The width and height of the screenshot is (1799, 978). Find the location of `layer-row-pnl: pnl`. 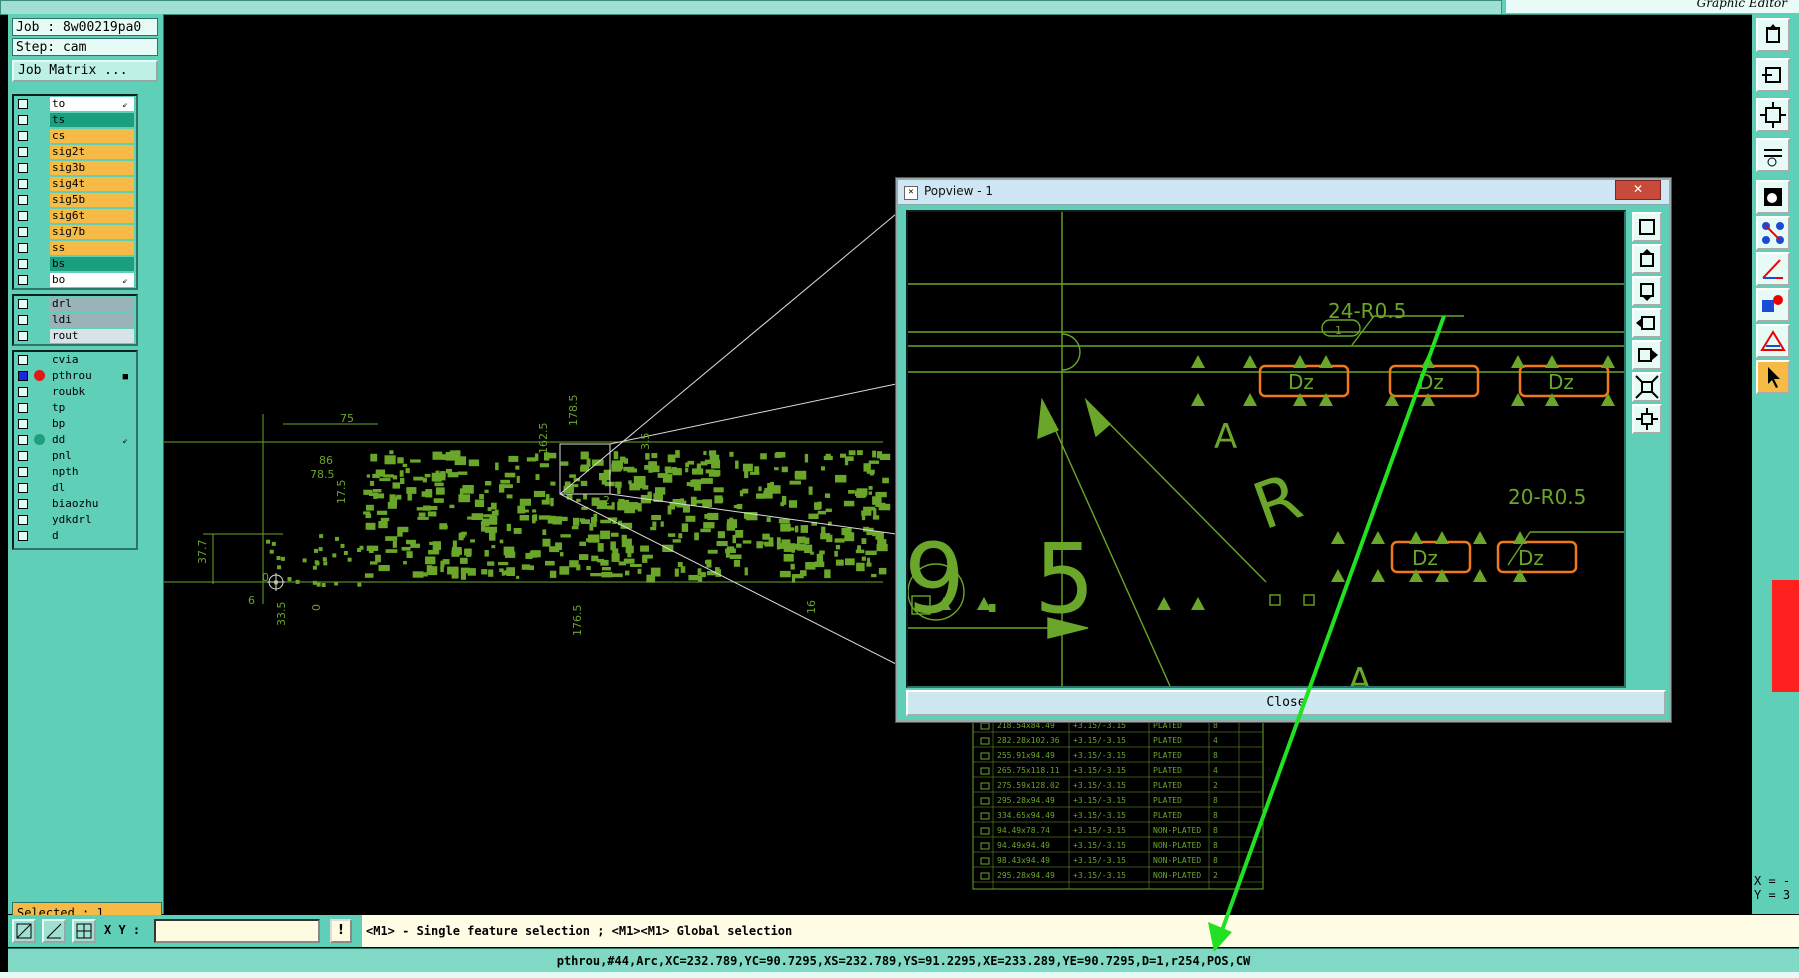

layer-row-pnl: pnl is located at coordinates (75, 456).